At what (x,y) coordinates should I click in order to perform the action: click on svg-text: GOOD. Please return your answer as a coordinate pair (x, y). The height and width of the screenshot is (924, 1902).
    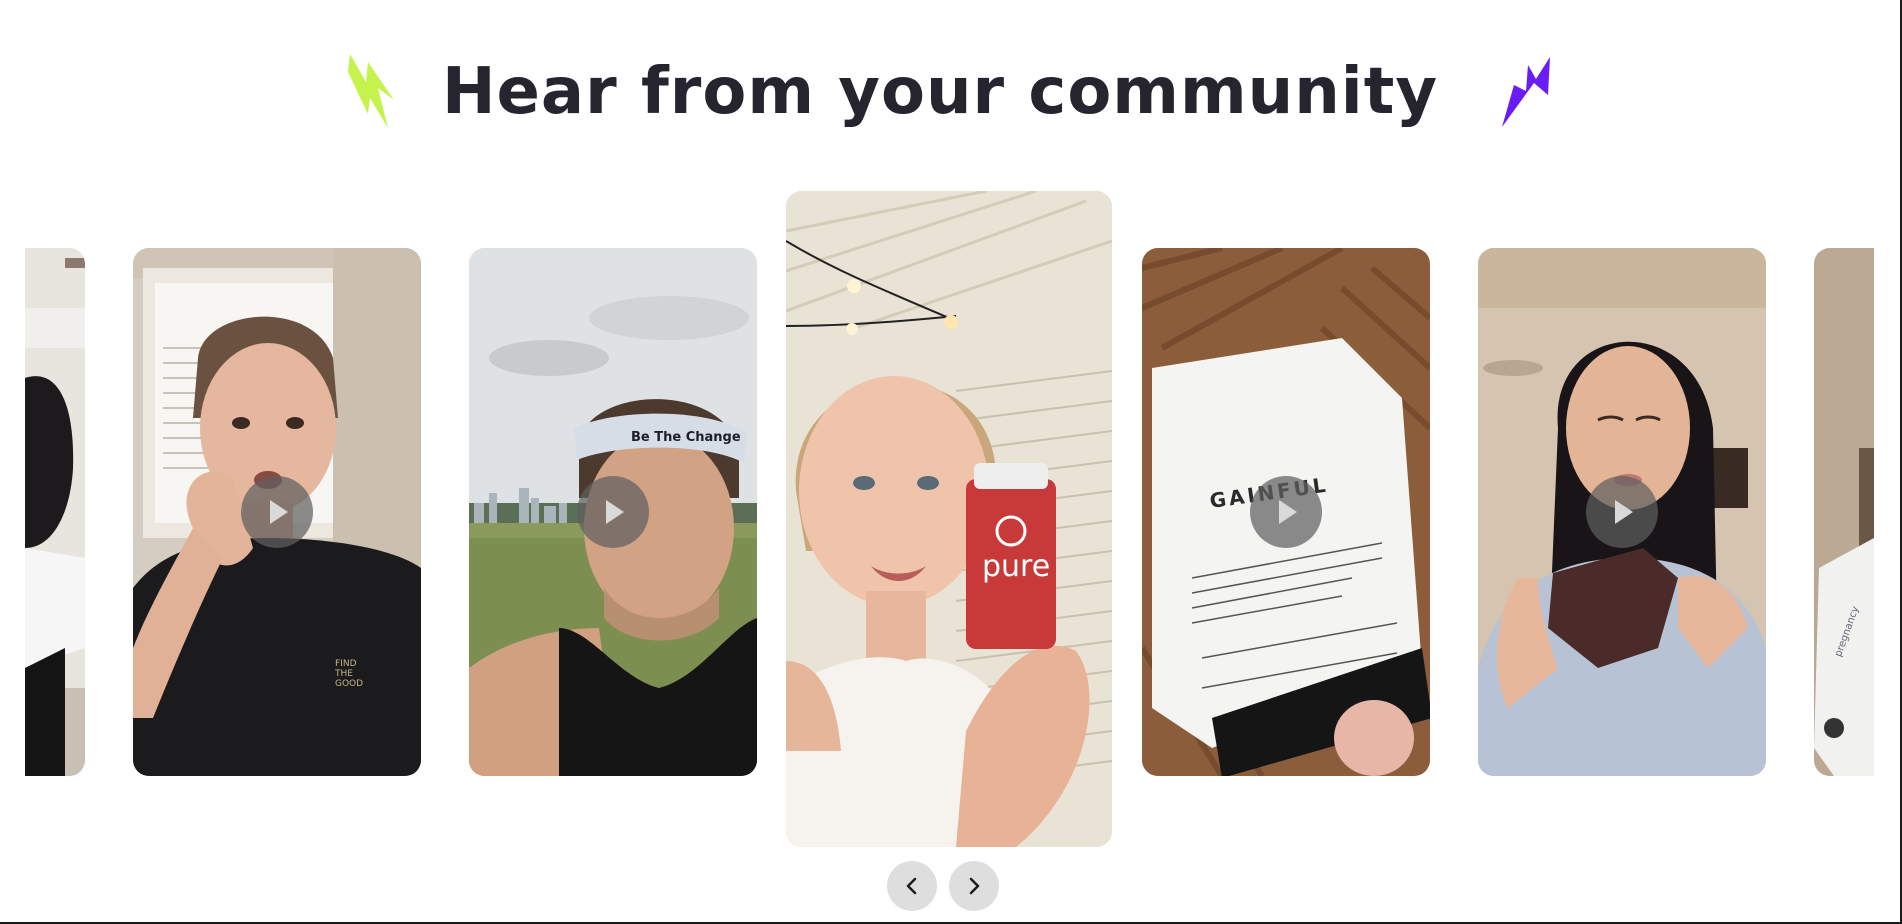
    Looking at the image, I should click on (349, 684).